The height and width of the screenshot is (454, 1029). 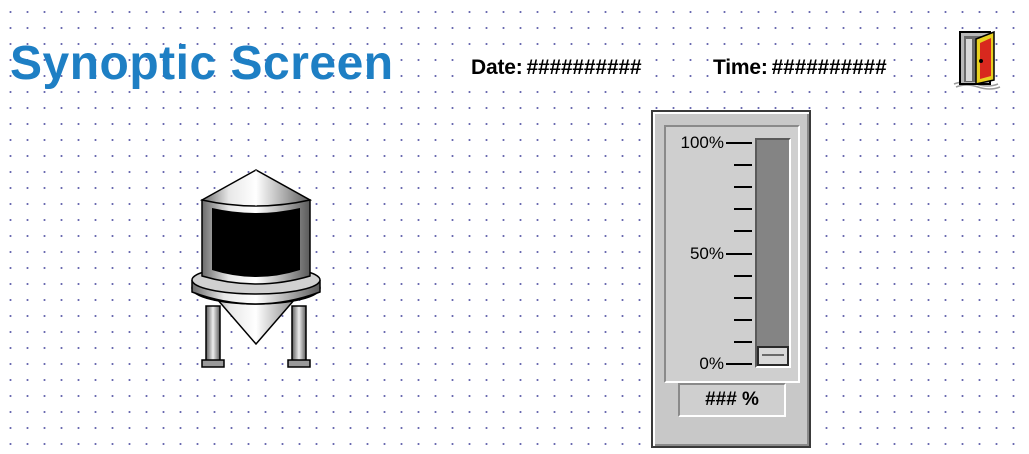 What do you see at coordinates (740, 67) in the screenshot?
I see `time-label: Time:` at bounding box center [740, 67].